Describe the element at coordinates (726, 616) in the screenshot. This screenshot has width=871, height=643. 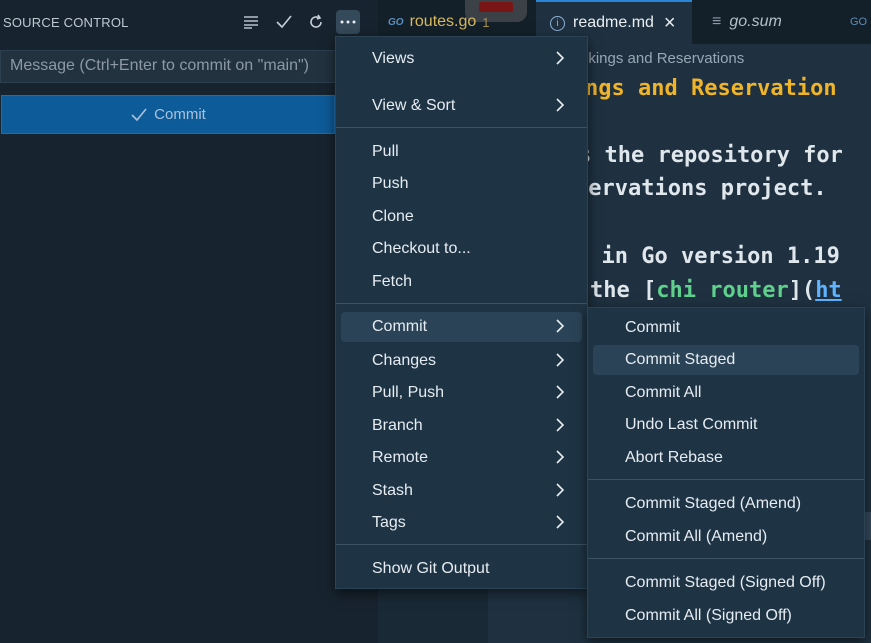
I see `submenu-item-commit-all-signed-off: Commit All (Signed Off)` at that location.